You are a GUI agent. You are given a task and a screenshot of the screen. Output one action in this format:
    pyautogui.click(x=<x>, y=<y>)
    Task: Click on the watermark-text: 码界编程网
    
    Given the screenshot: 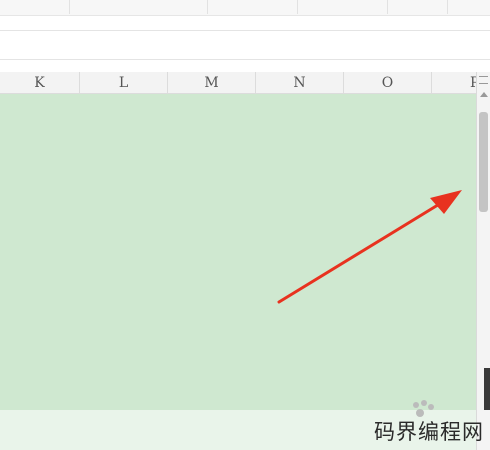 What is the action you would take?
    pyautogui.click(x=429, y=432)
    